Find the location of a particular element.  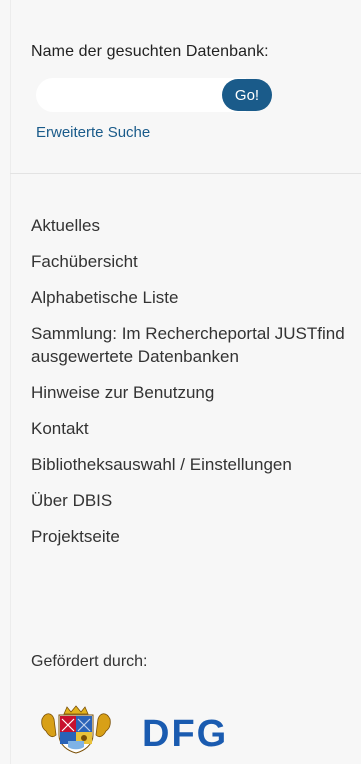

bavaria-coat-of-arms-icon is located at coordinates (76, 730).